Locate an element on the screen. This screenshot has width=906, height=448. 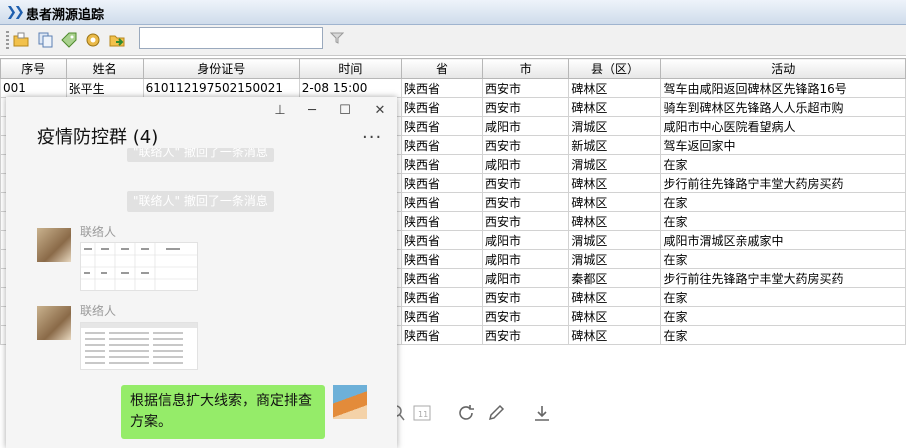
minimize-icon: ─ is located at coordinates (312, 111).